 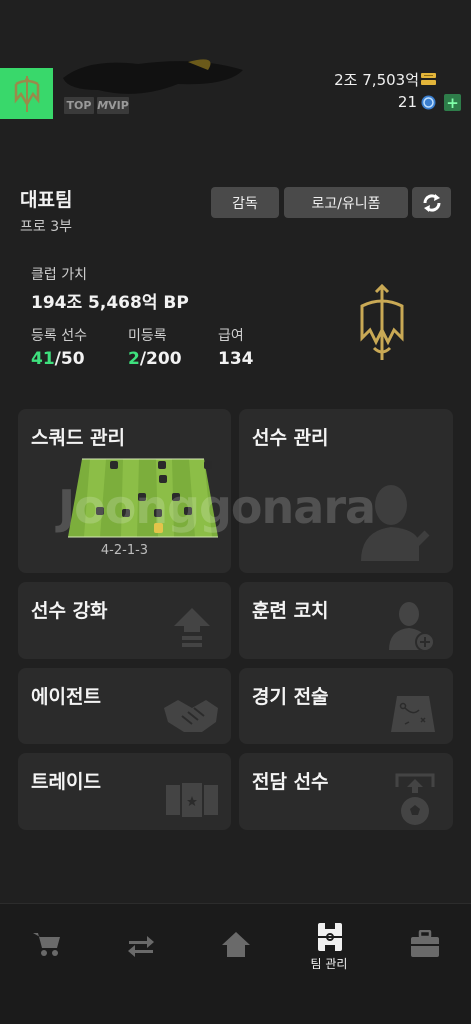 I want to click on coach-button: 감독, so click(x=245, y=202).